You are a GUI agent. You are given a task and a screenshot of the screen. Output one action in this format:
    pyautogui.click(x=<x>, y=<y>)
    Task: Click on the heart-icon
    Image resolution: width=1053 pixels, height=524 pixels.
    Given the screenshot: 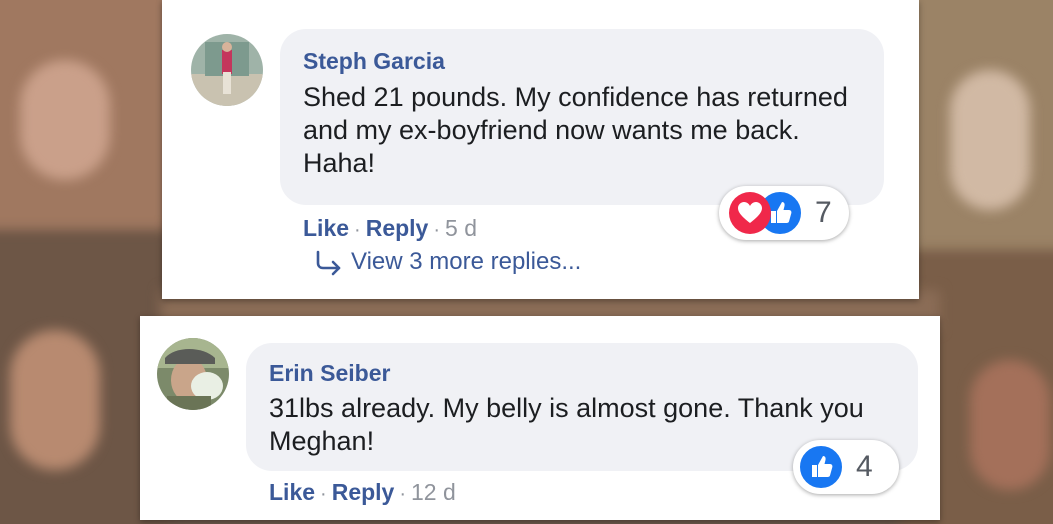 What is the action you would take?
    pyautogui.click(x=750, y=213)
    